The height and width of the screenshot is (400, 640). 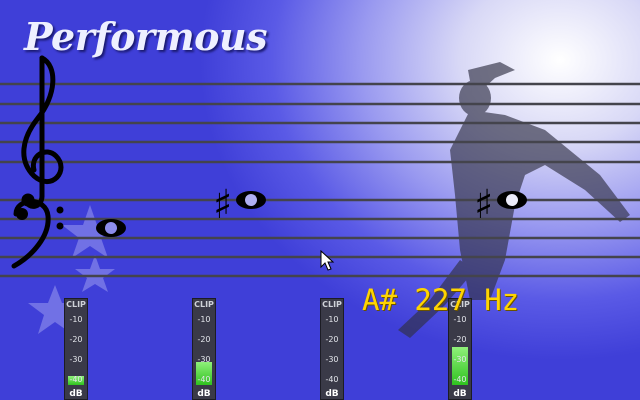 What do you see at coordinates (327, 260) in the screenshot?
I see `mouse-pointer-icon` at bounding box center [327, 260].